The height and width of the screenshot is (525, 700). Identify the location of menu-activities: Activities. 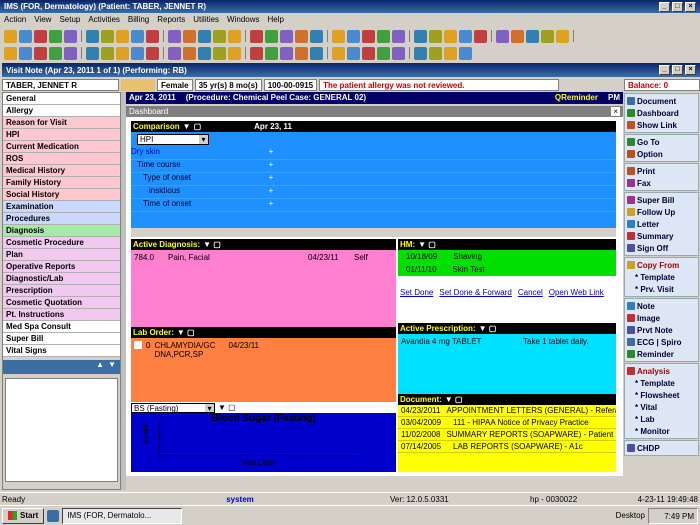
(104, 19).